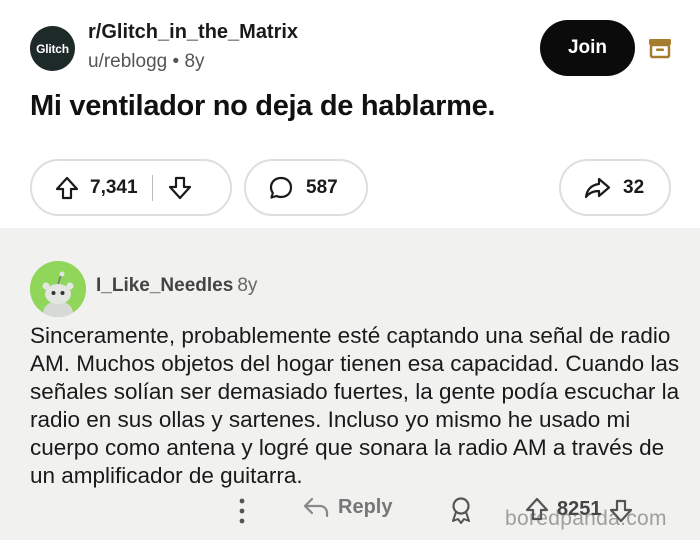 This screenshot has height=540, width=700. I want to click on subreddit-avatar: Glitch, so click(52, 48).